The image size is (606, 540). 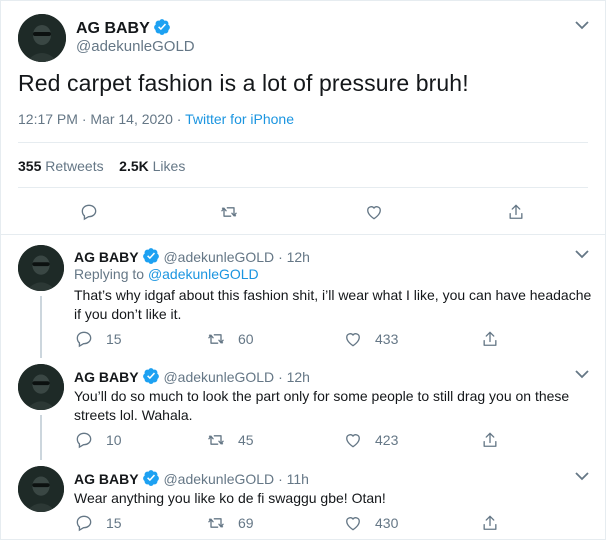 I want to click on retweet-button: 45, so click(x=230, y=440).